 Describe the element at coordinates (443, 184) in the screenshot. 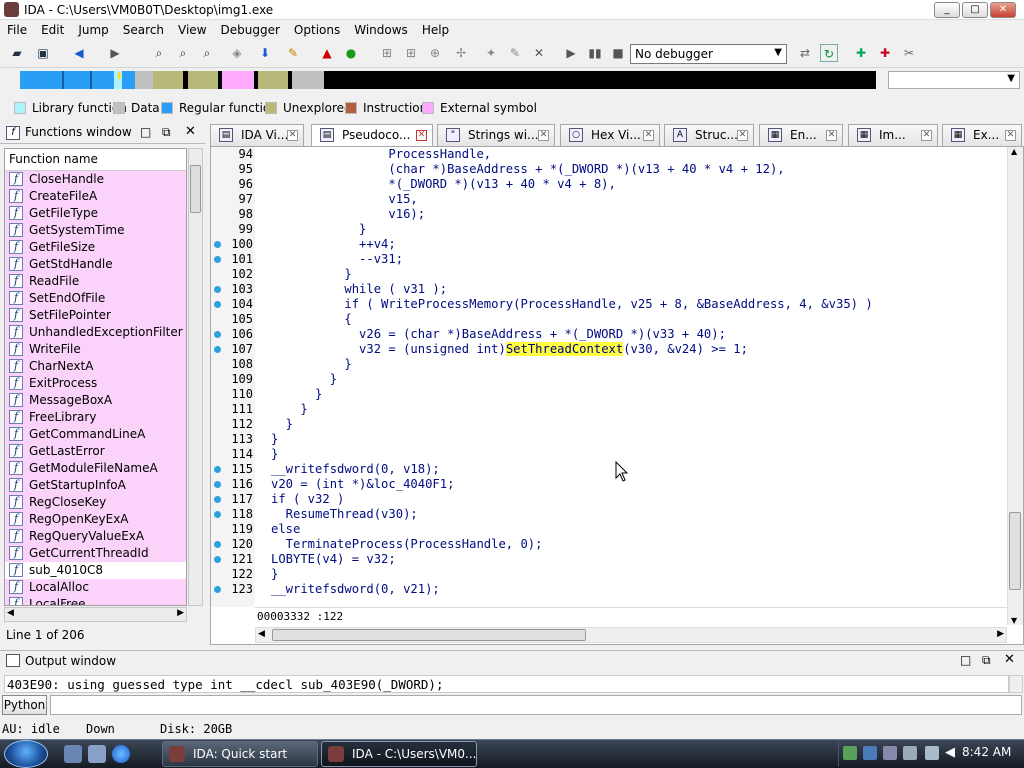

I see `code-line: *(_DWORD *)(v13 + 40 * v4 + 8),` at that location.